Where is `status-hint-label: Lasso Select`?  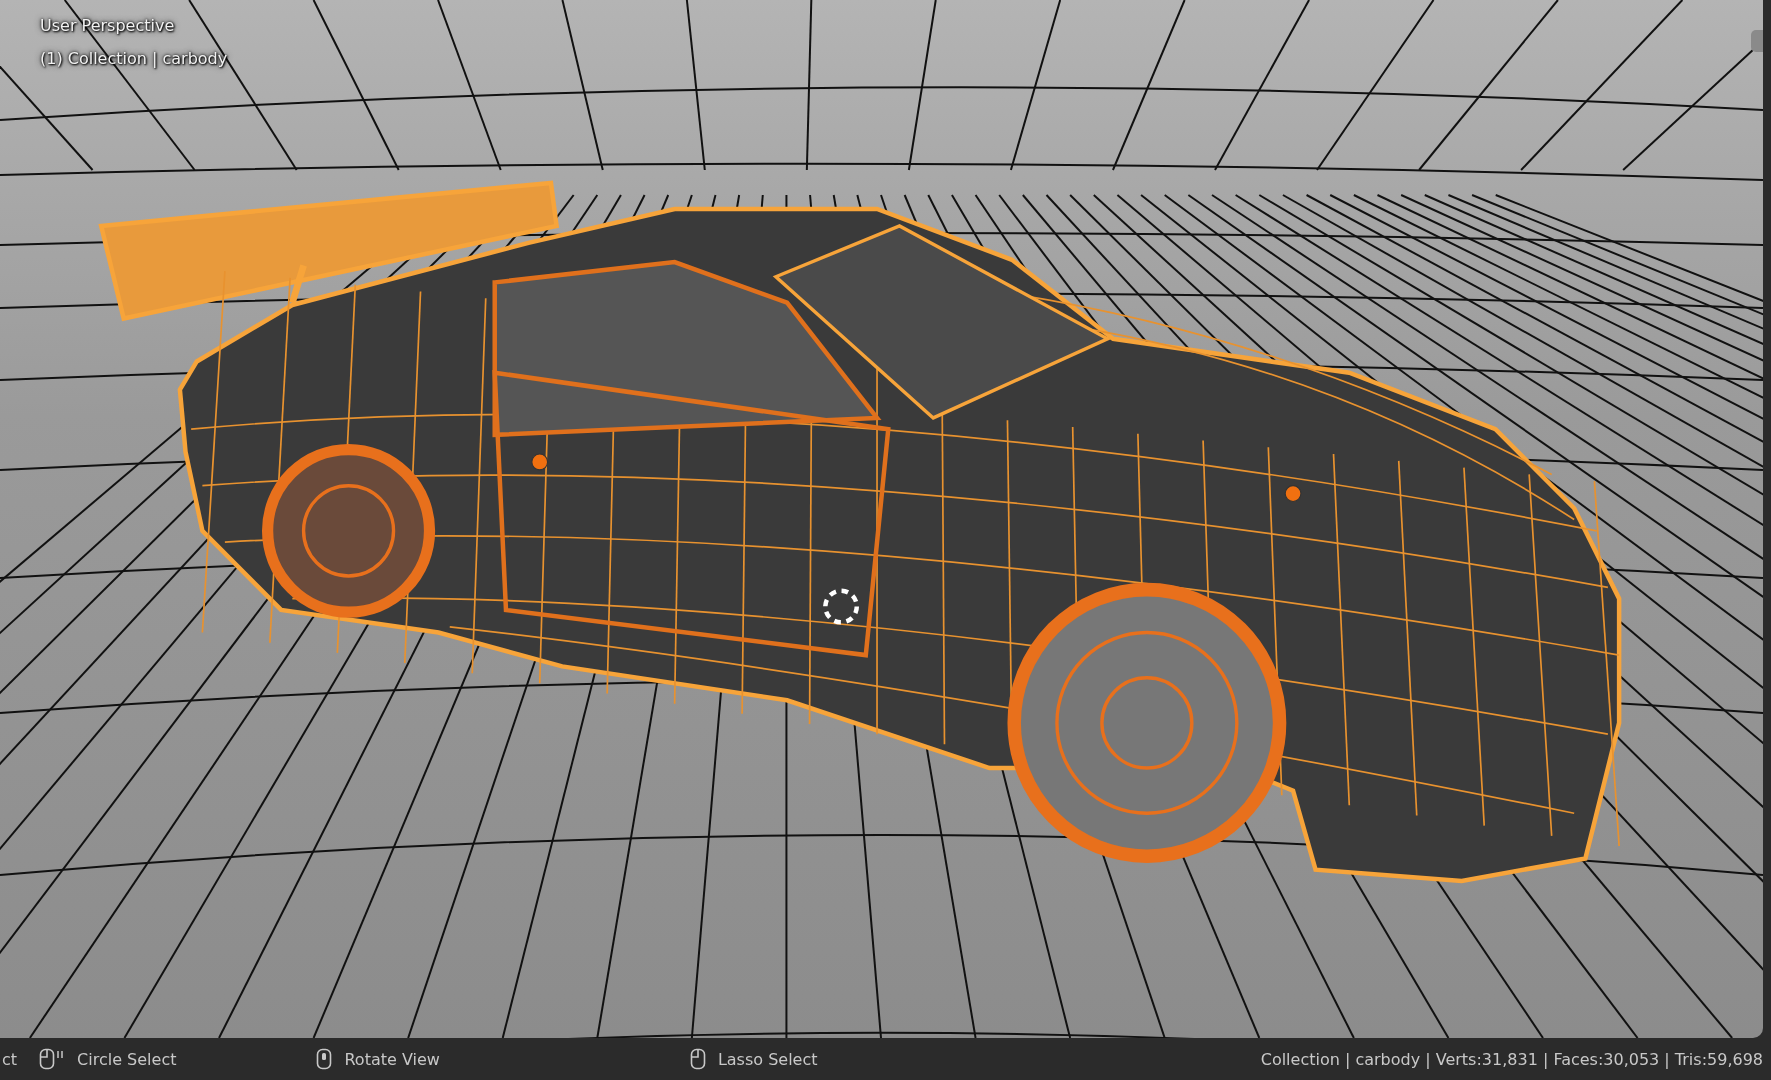 status-hint-label: Lasso Select is located at coordinates (767, 1059).